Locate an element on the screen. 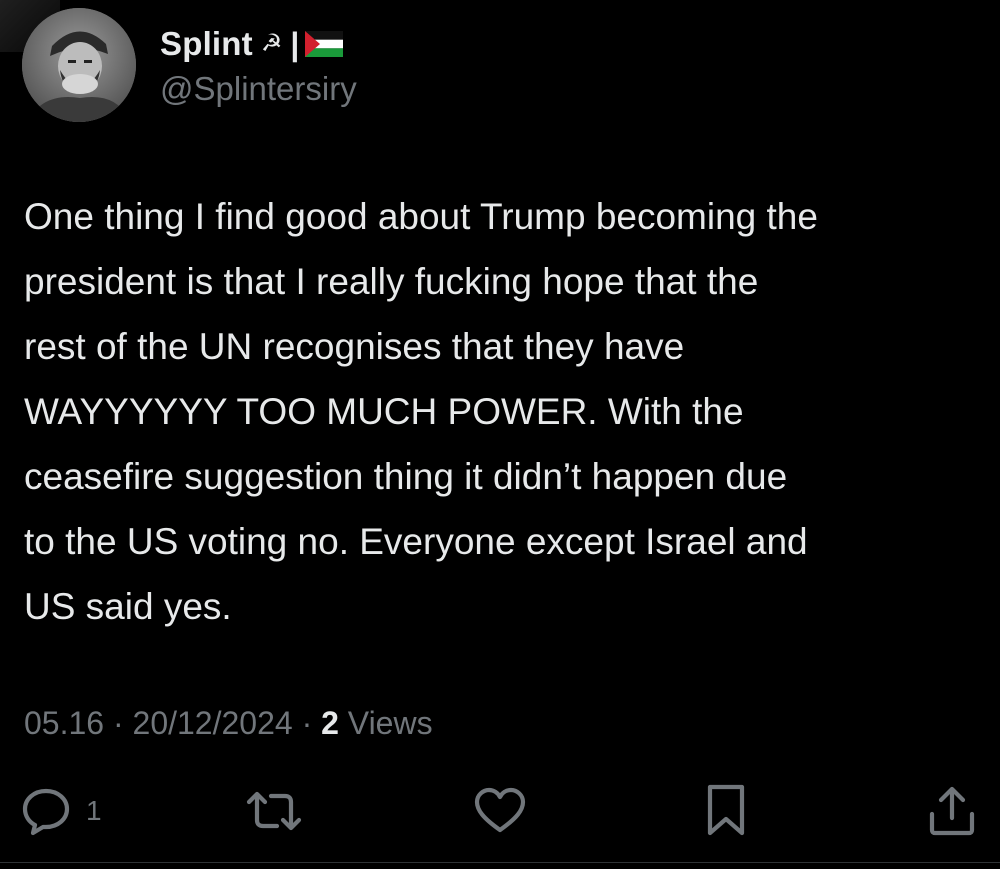 The width and height of the screenshot is (1000, 869). tweet-date: 20/12/2024 is located at coordinates (213, 723).